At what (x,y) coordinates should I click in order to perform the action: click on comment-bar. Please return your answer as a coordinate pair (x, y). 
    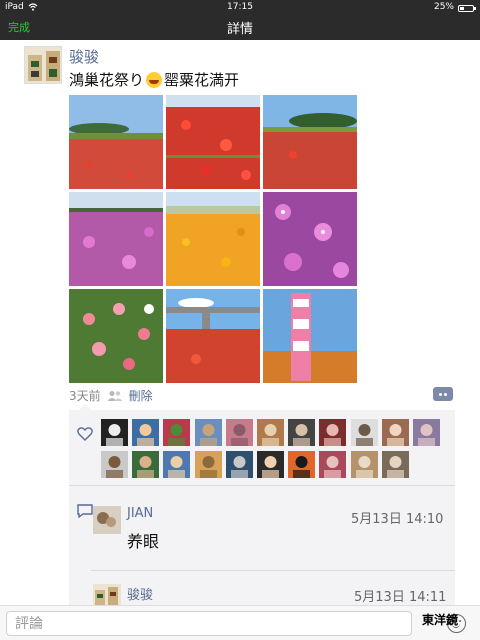
    Looking at the image, I should click on (240, 622).